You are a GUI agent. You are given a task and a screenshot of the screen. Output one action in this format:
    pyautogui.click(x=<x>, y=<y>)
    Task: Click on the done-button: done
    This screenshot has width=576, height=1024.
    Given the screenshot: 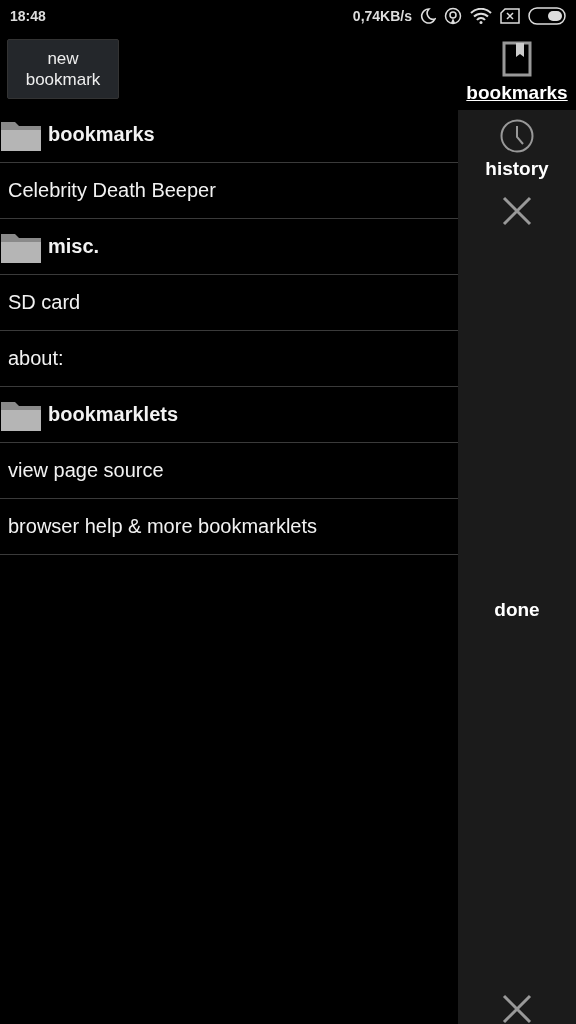 What is the action you would take?
    pyautogui.click(x=517, y=610)
    